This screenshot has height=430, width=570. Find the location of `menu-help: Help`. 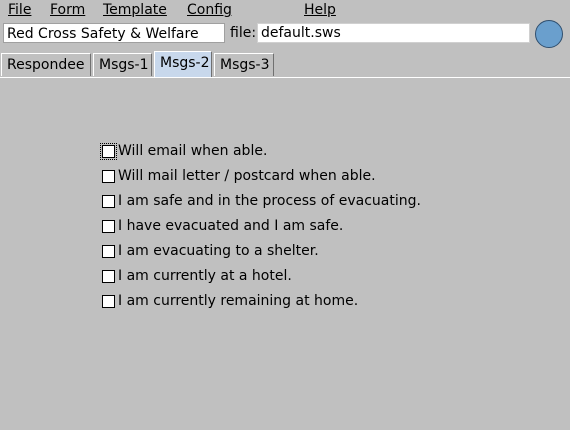

menu-help: Help is located at coordinates (320, 10).